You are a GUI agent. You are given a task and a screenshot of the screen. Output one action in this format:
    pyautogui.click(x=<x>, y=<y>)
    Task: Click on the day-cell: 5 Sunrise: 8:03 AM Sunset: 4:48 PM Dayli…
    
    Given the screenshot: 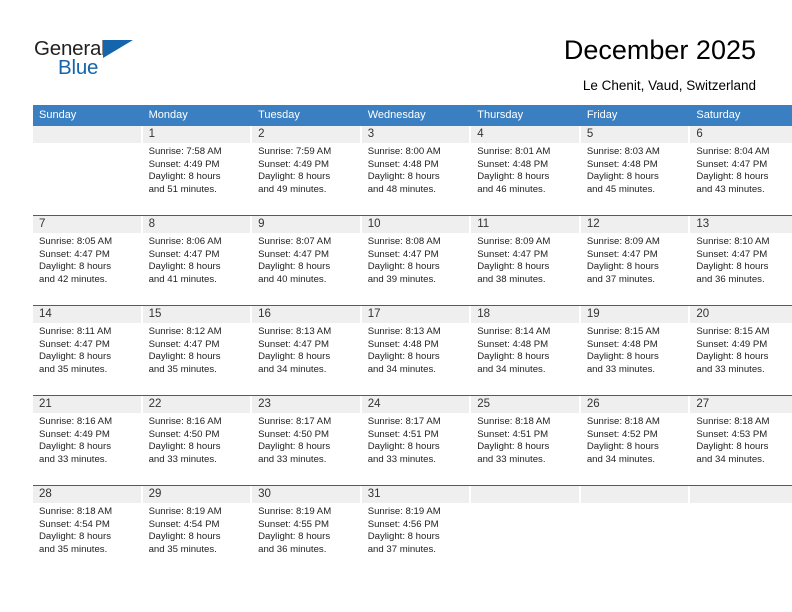 What is the action you would take?
    pyautogui.click(x=635, y=171)
    